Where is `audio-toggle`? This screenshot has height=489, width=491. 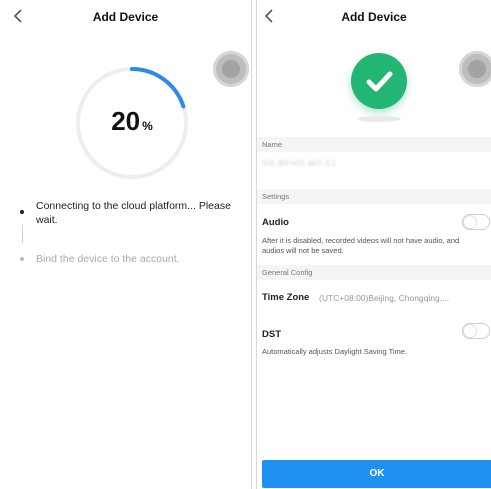 audio-toggle is located at coordinates (476, 222).